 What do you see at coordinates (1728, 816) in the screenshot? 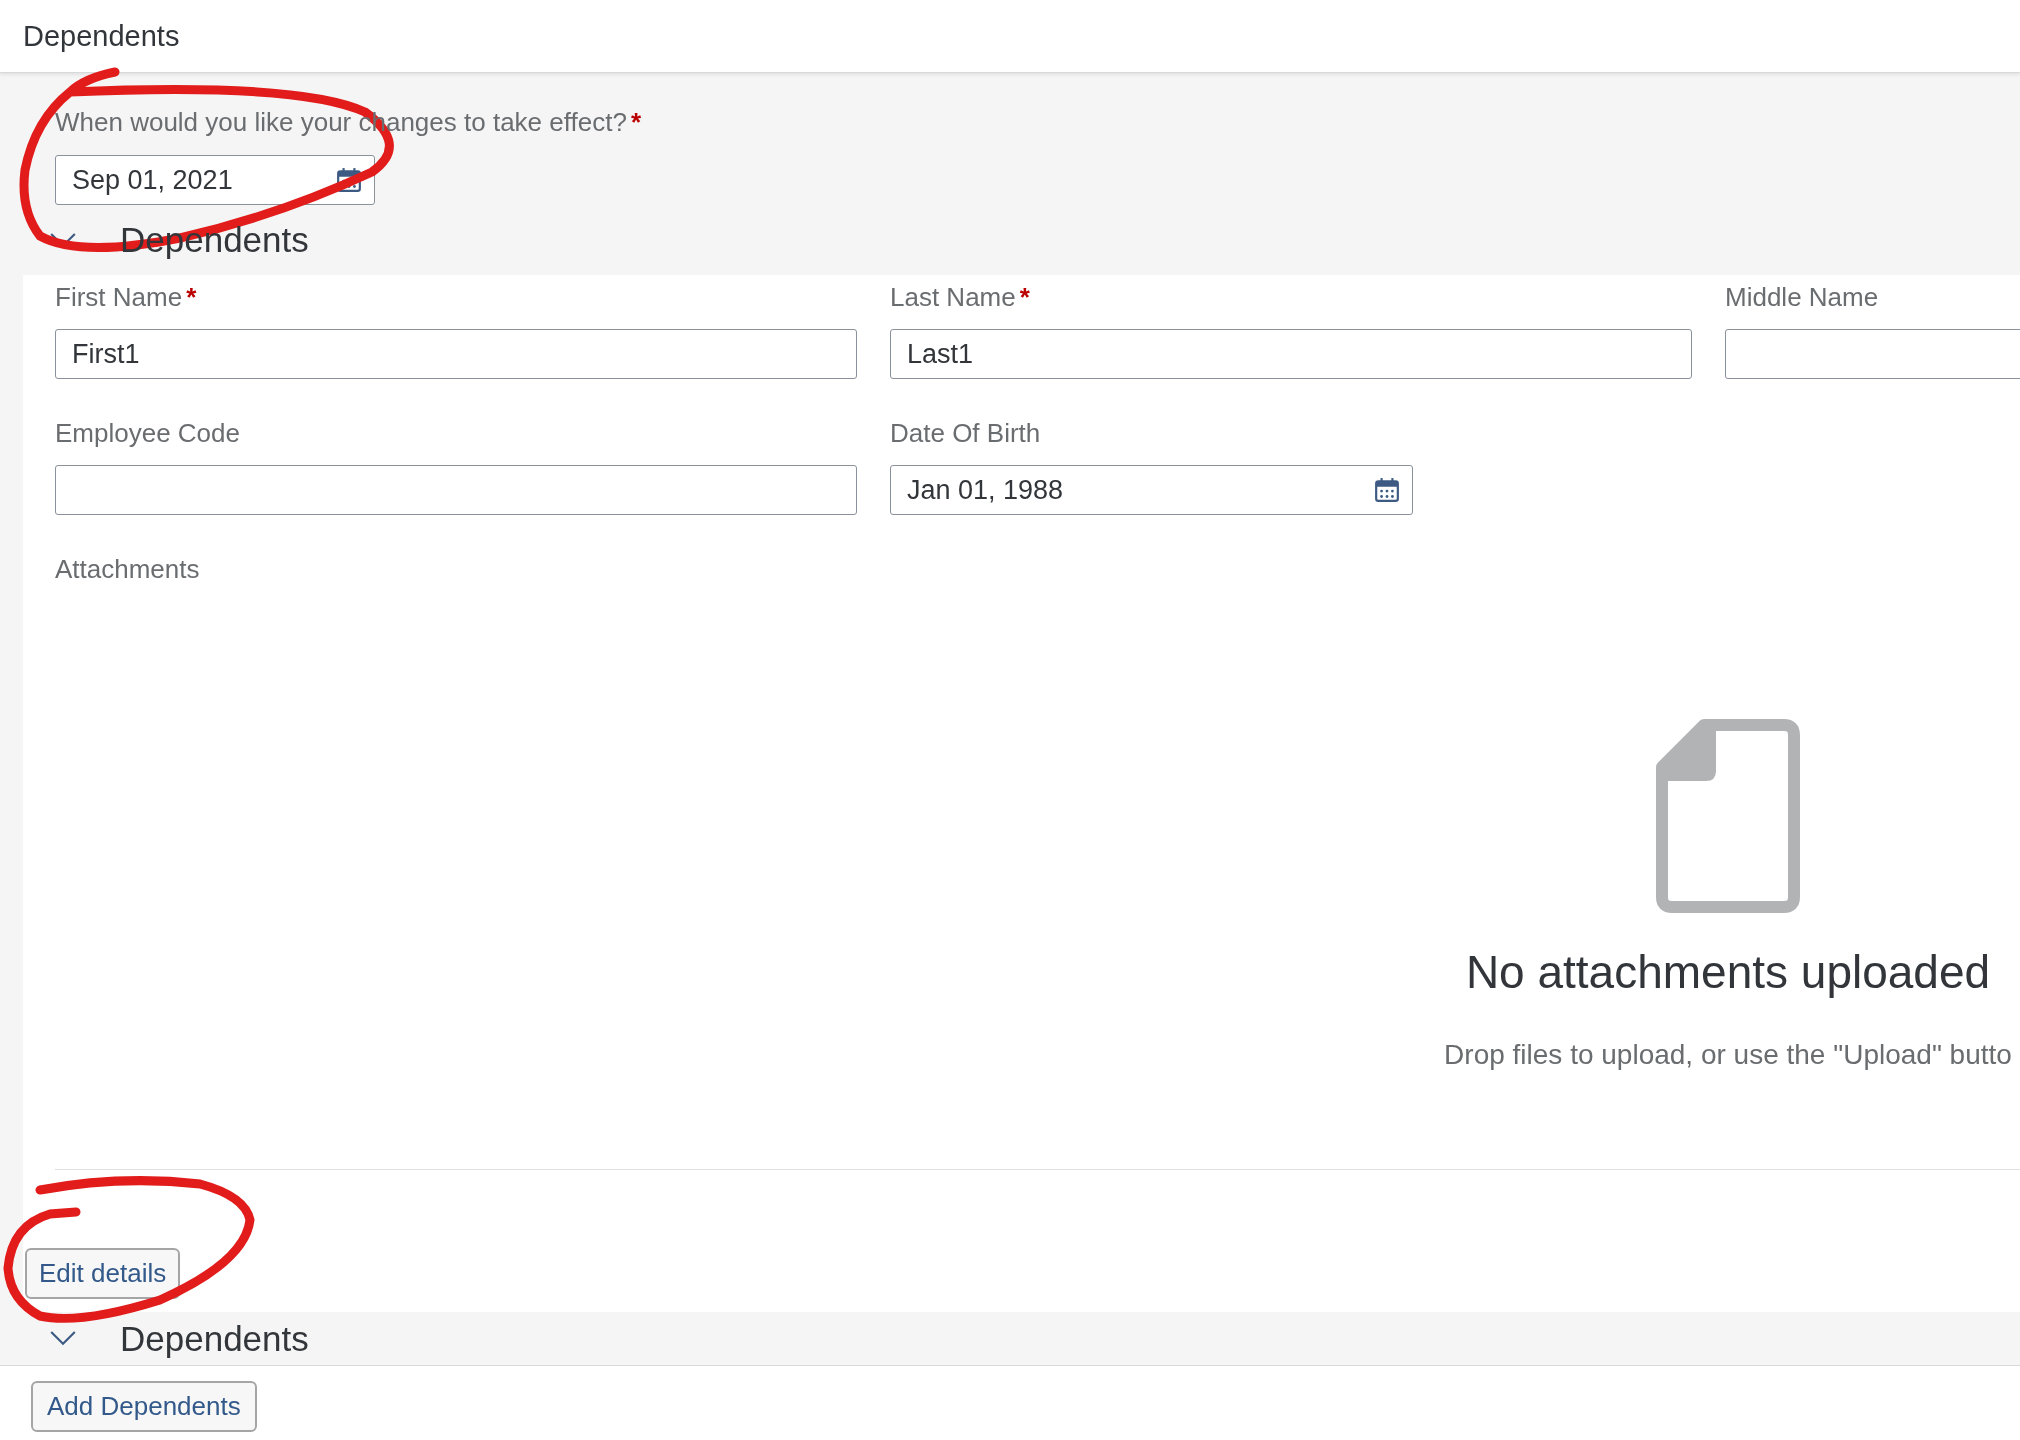
I see `document-icon` at bounding box center [1728, 816].